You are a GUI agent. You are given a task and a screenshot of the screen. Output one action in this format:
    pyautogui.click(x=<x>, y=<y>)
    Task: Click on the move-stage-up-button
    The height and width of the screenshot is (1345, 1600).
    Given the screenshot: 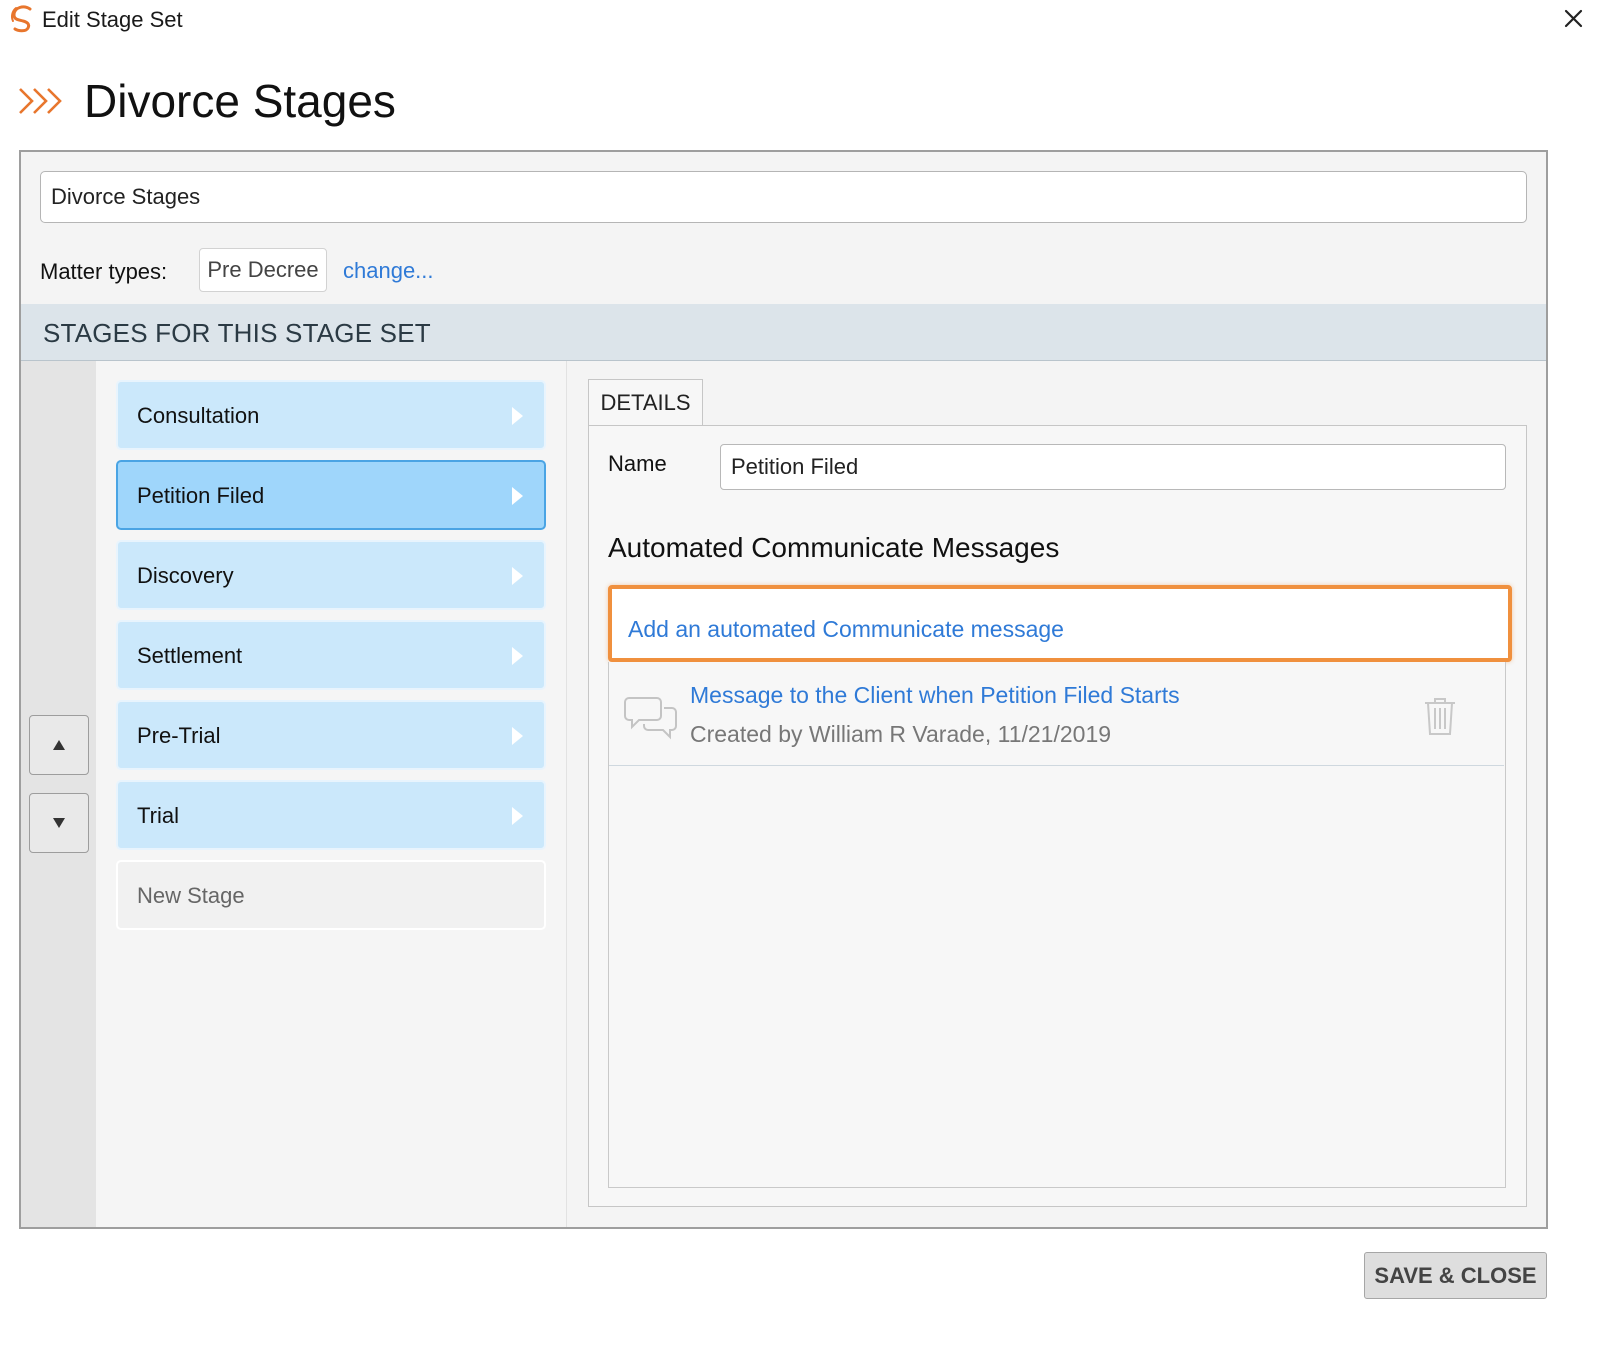 What is the action you would take?
    pyautogui.click(x=59, y=745)
    